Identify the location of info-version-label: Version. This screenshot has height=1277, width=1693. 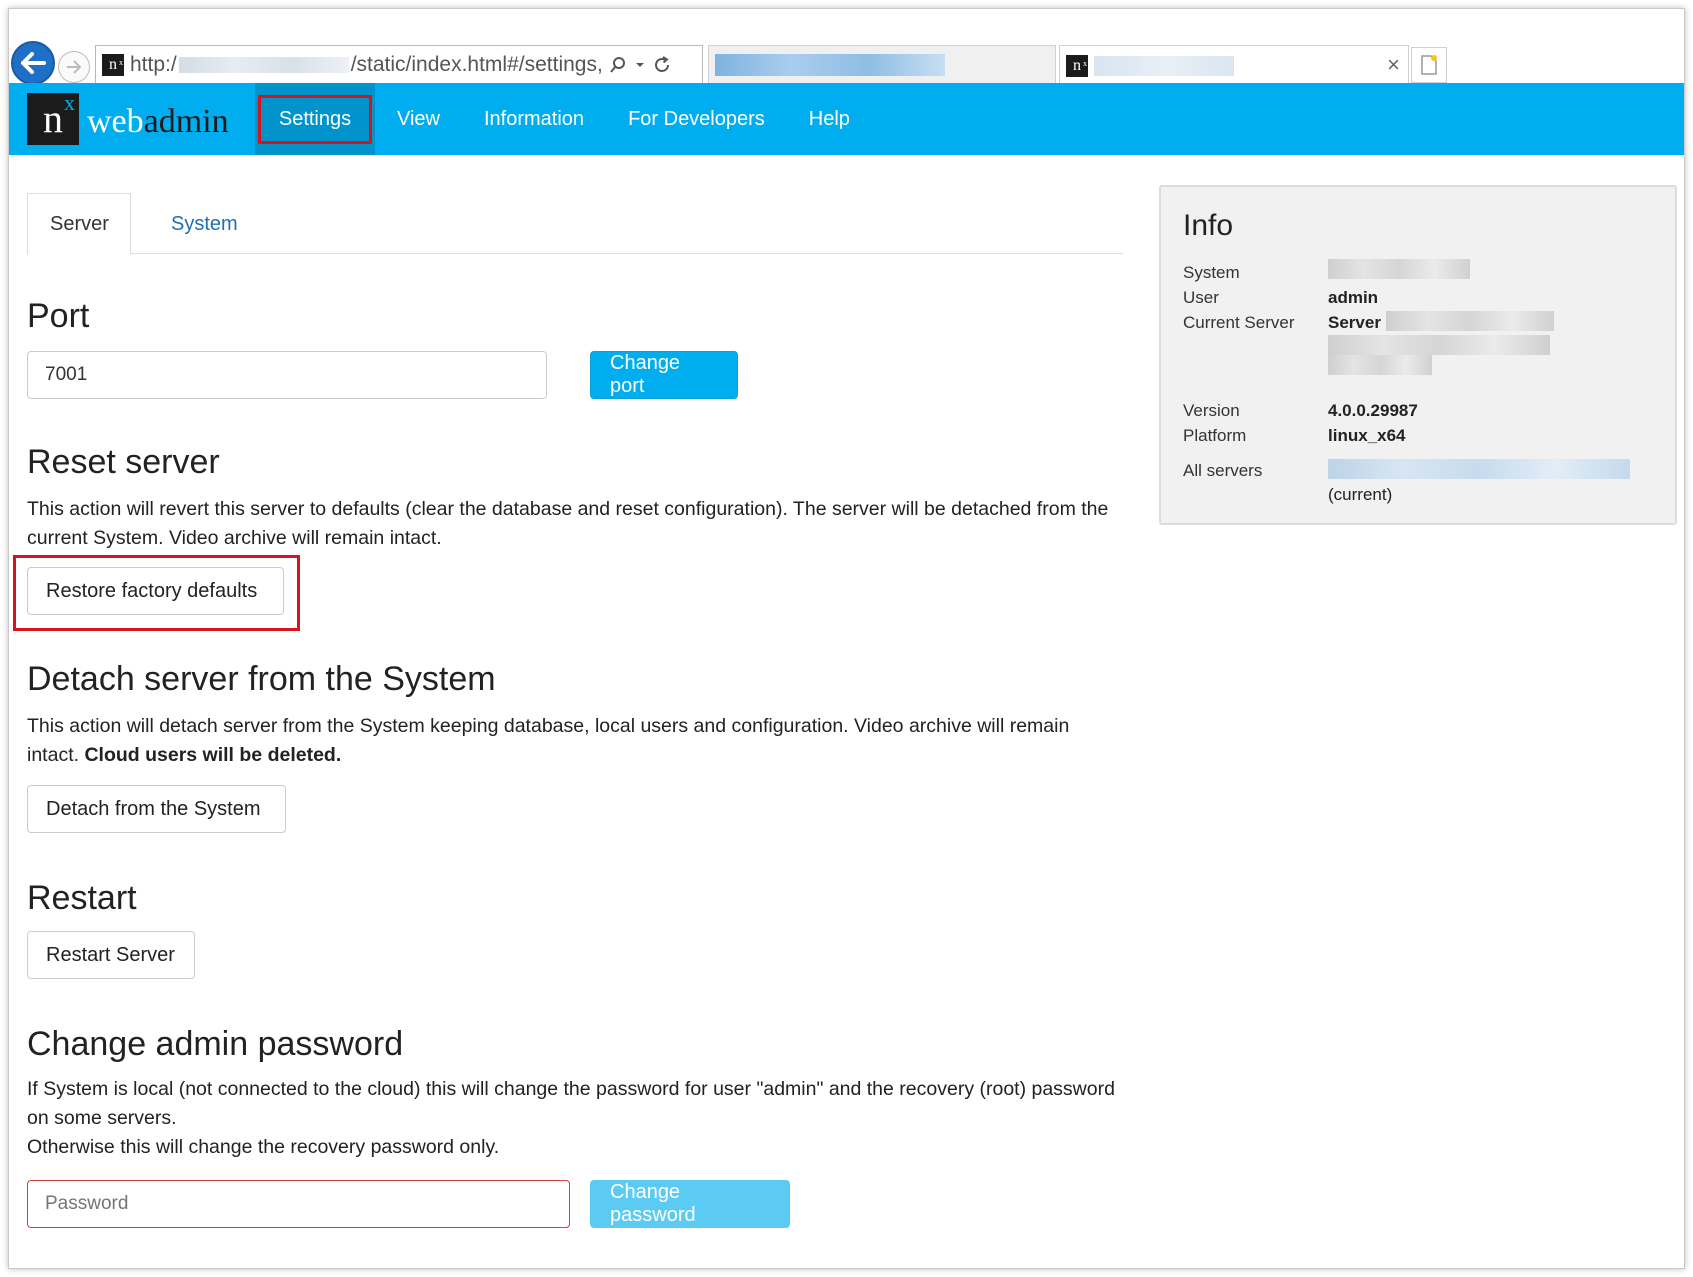
(1211, 410).